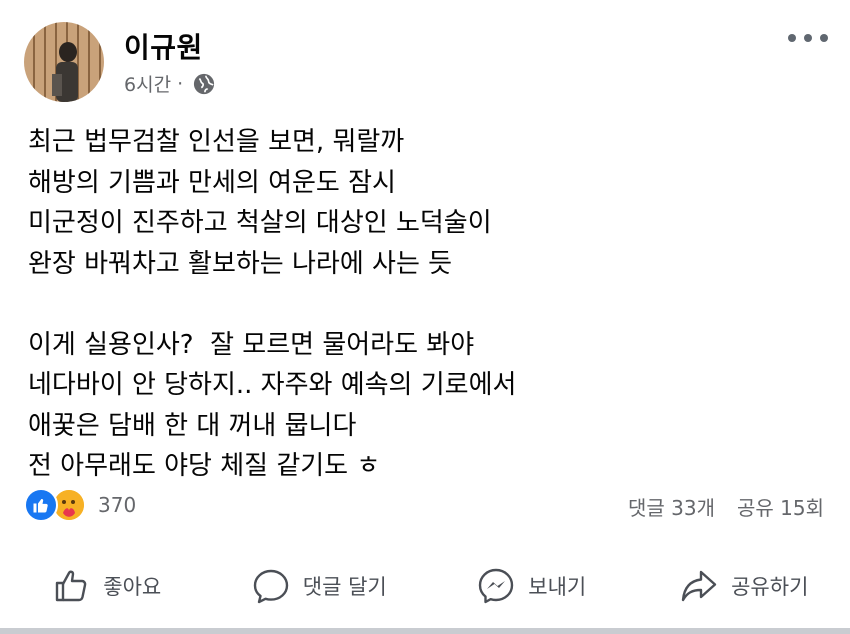 This screenshot has width=850, height=634. I want to click on action-bar: 좋아요 댓글 달기 보내기 공유하기, so click(425, 586).